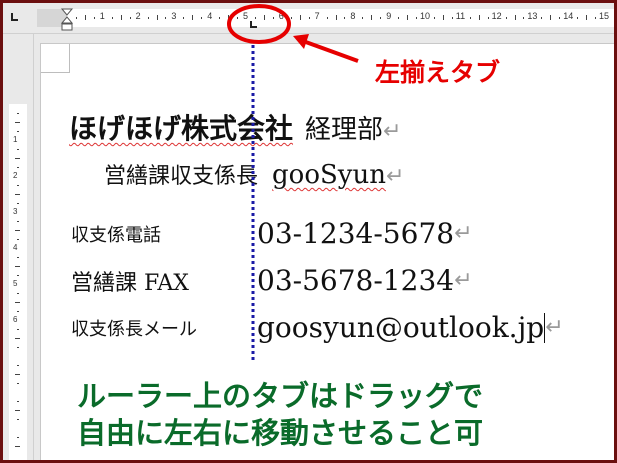 Image resolution: width=617 pixels, height=463 pixels. I want to click on company-name: ほげほげ株式会社, so click(181, 128).